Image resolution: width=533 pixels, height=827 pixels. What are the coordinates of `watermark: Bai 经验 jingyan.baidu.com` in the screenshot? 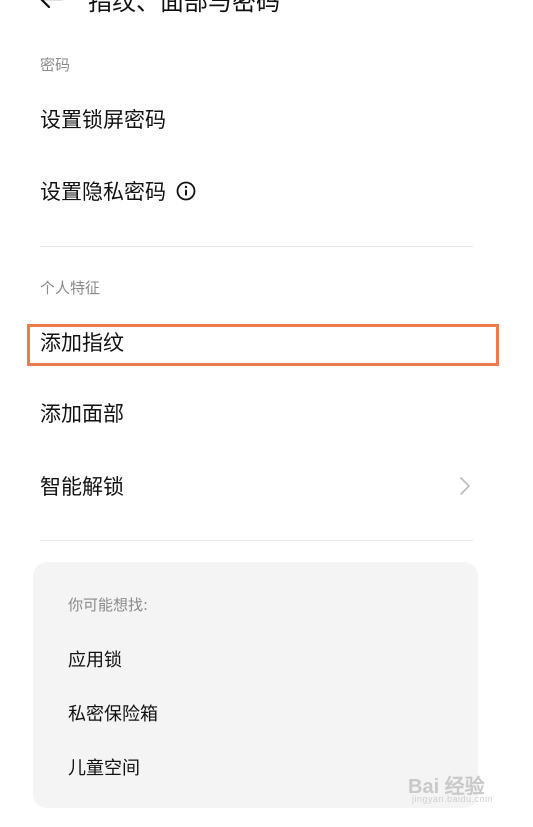 It's located at (458, 789).